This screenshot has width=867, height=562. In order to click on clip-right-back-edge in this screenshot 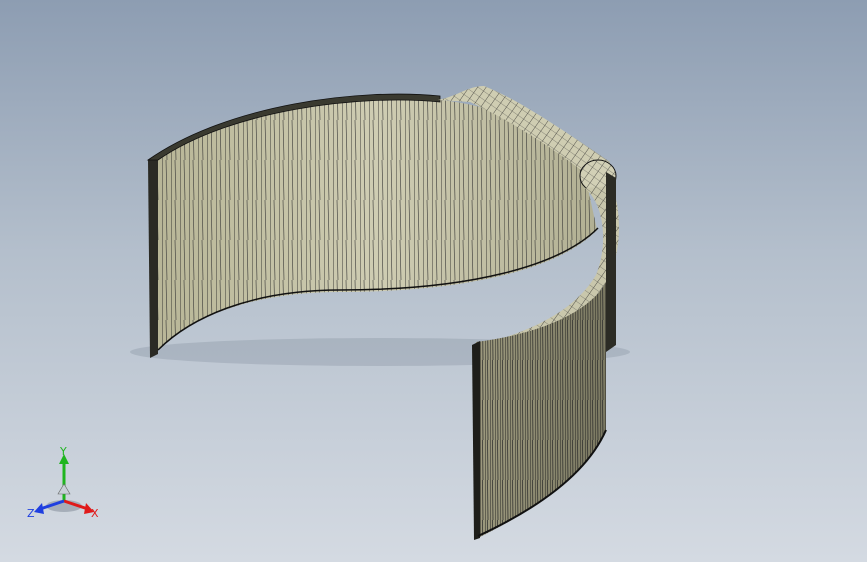, I will do `click(611, 262)`.